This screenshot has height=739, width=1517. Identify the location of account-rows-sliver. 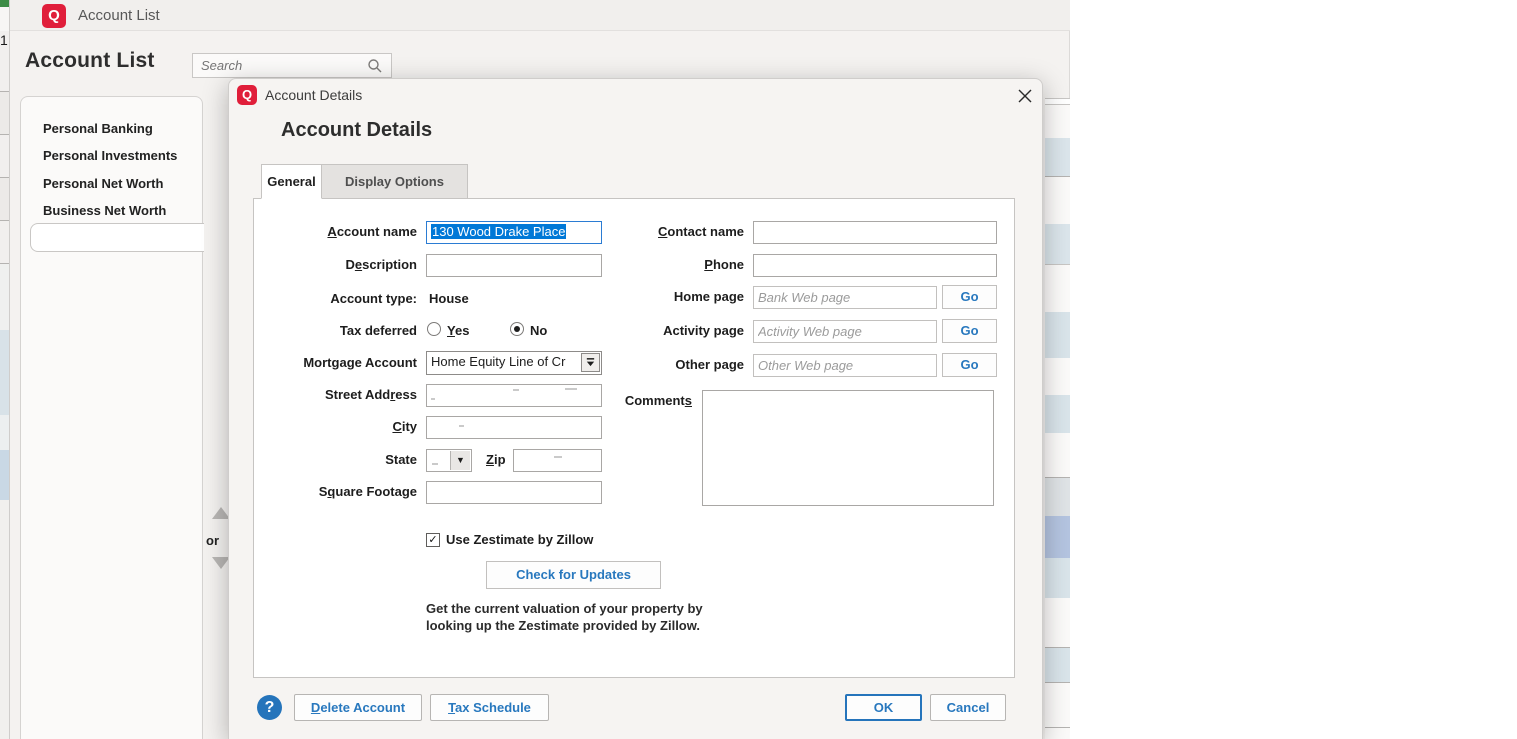
(1057, 369).